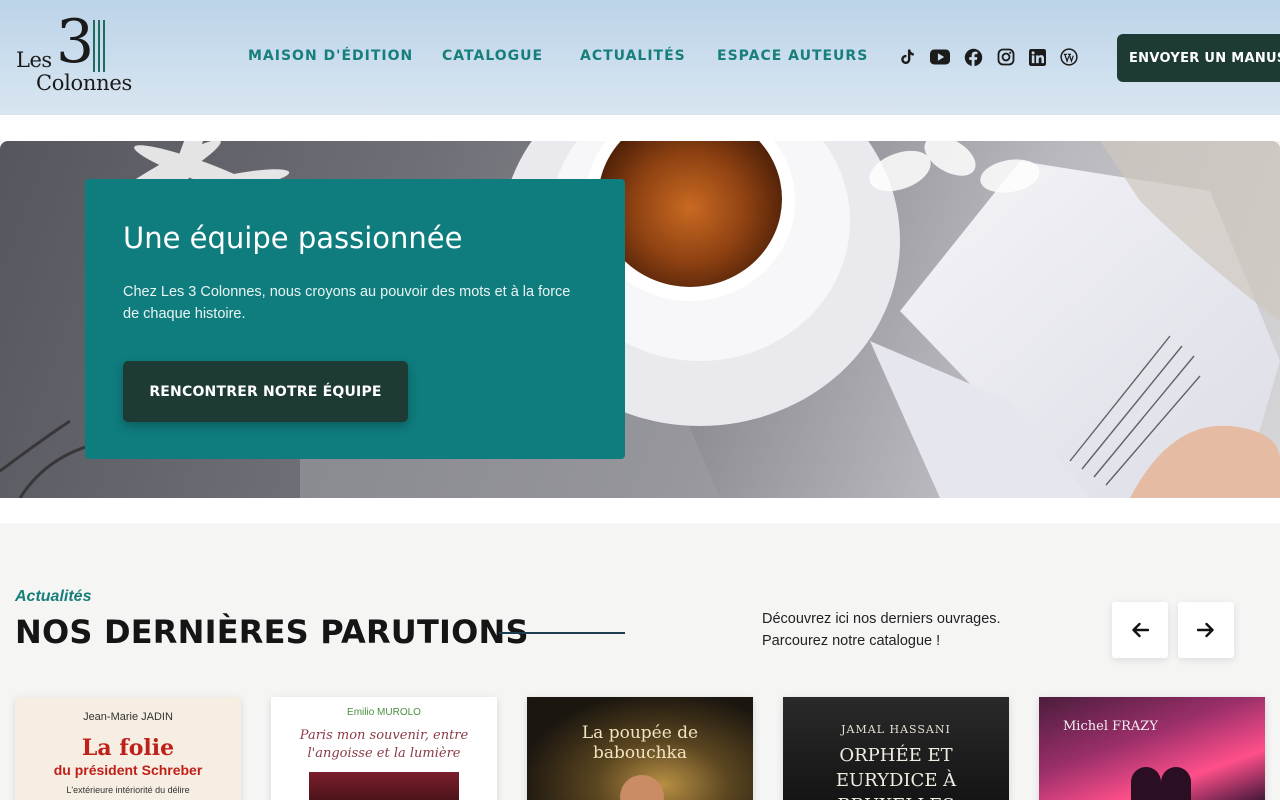 This screenshot has height=800, width=1280. What do you see at coordinates (640, 743) in the screenshot?
I see `book-title: La poupée de babouchka` at bounding box center [640, 743].